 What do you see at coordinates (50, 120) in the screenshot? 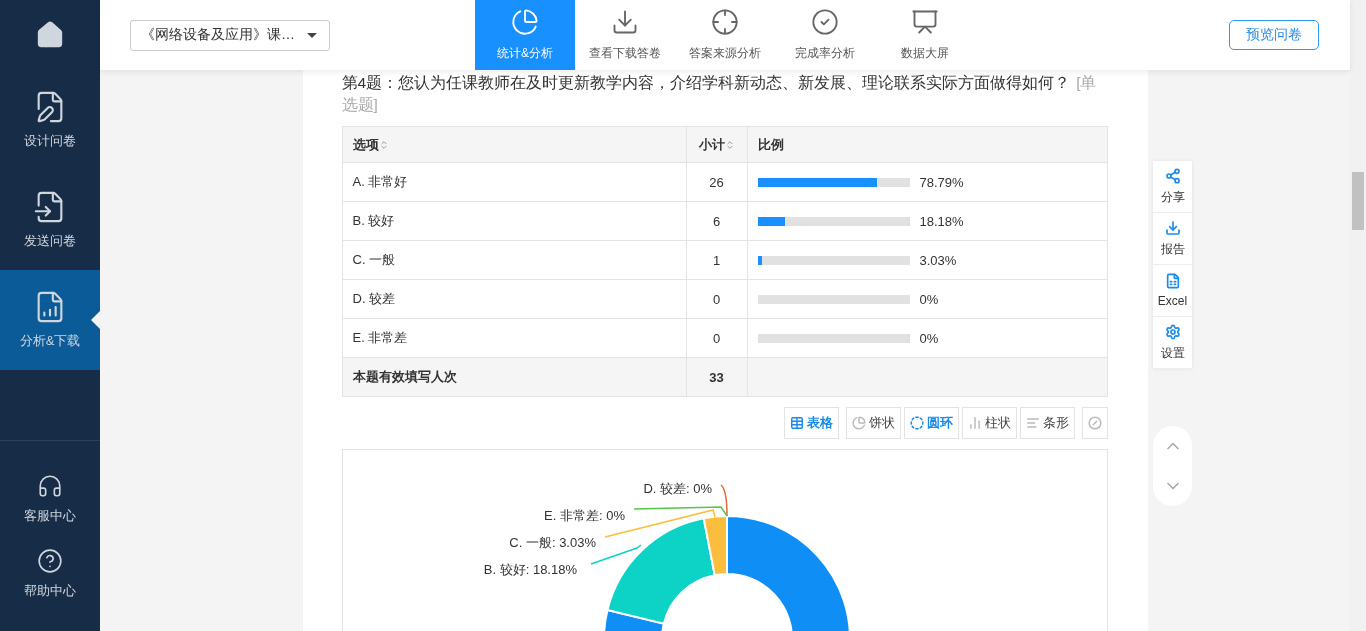
I see `sidebar-item: 设计问卷` at bounding box center [50, 120].